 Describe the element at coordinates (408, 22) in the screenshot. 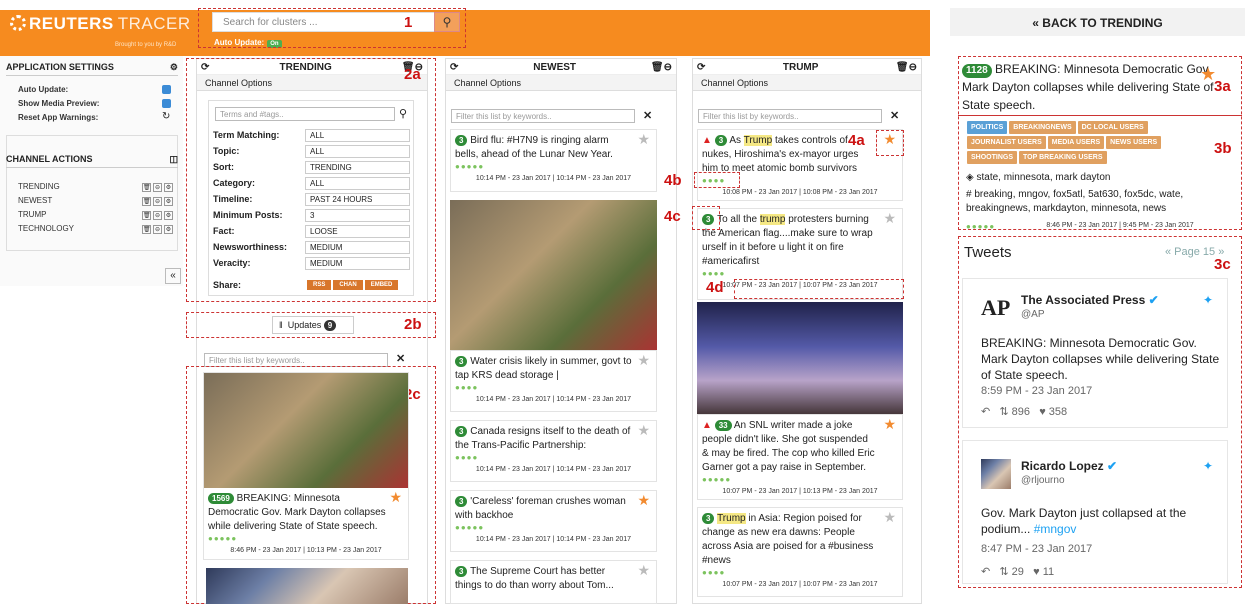

I see `callout-1: 1` at that location.